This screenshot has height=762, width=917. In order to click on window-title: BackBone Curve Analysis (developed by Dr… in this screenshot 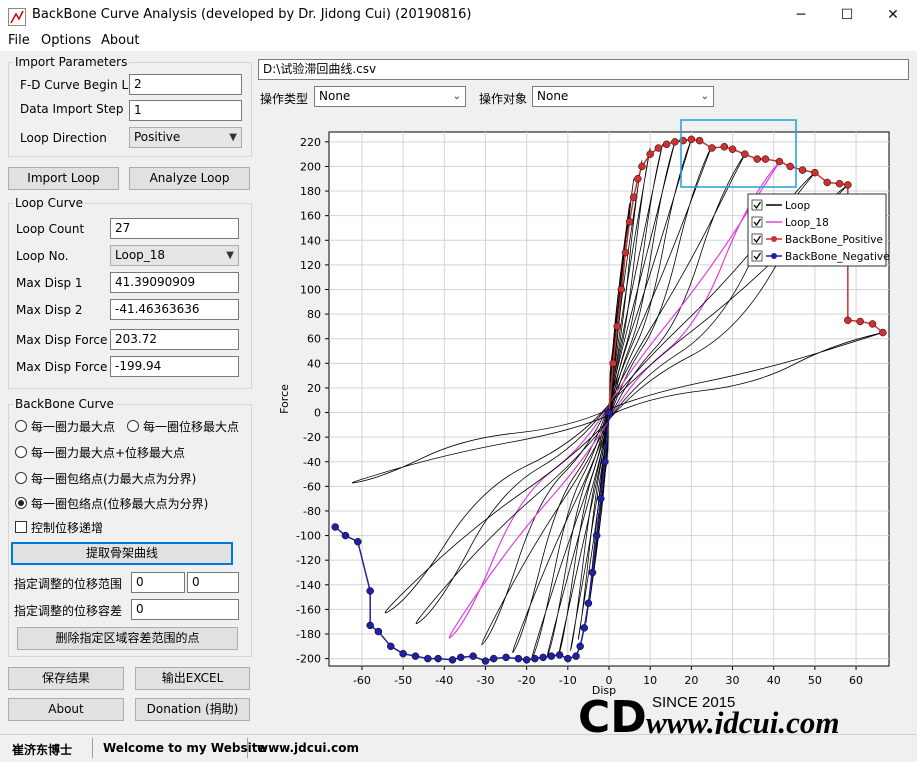, I will do `click(252, 14)`.